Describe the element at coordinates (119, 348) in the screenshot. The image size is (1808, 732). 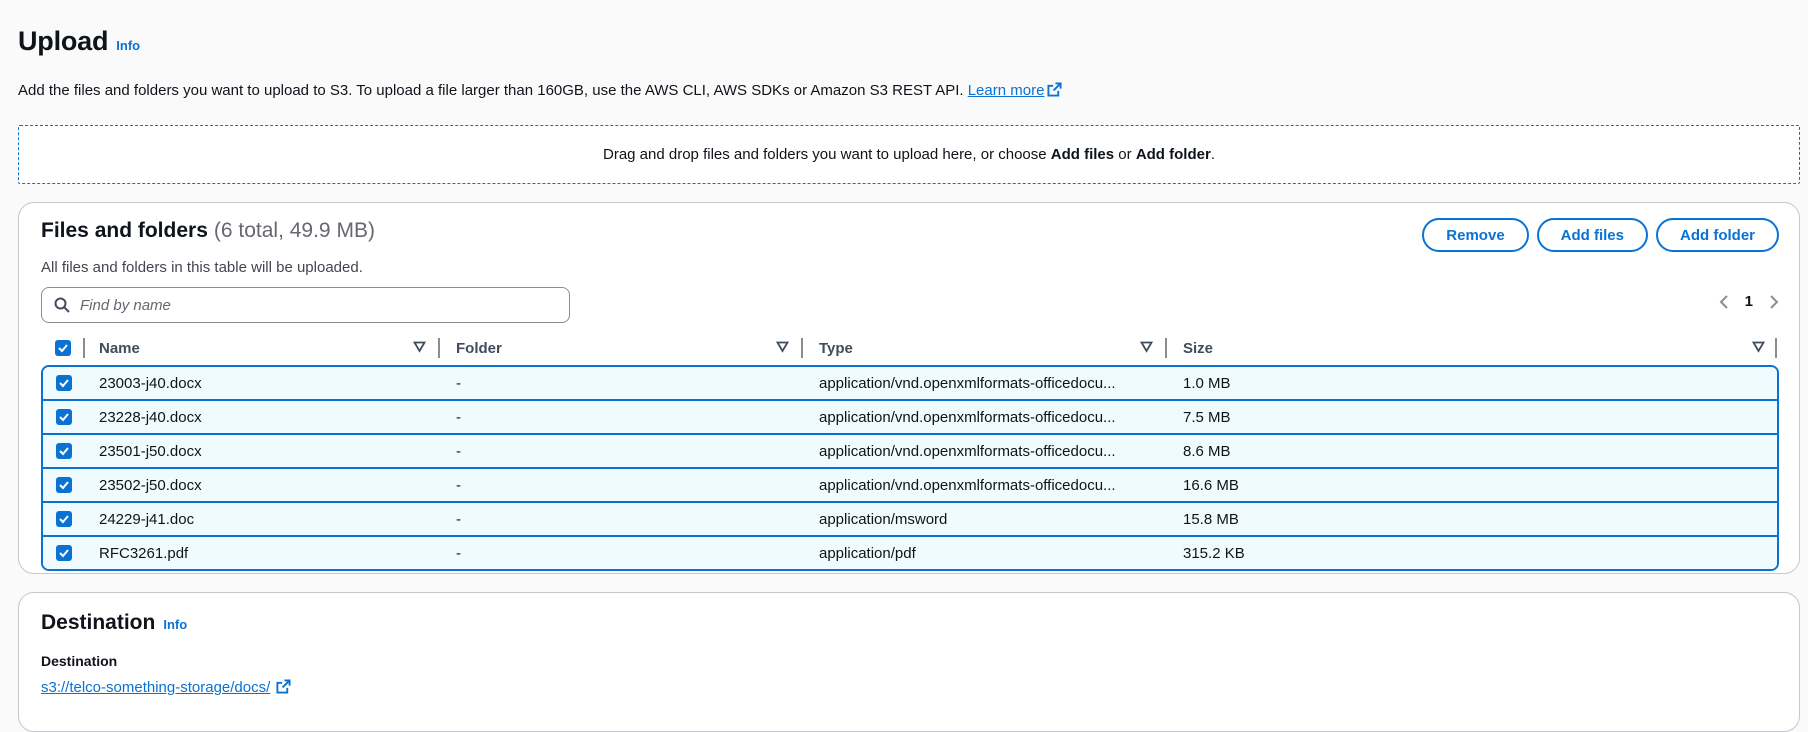
I see `column-name-label: Name` at that location.